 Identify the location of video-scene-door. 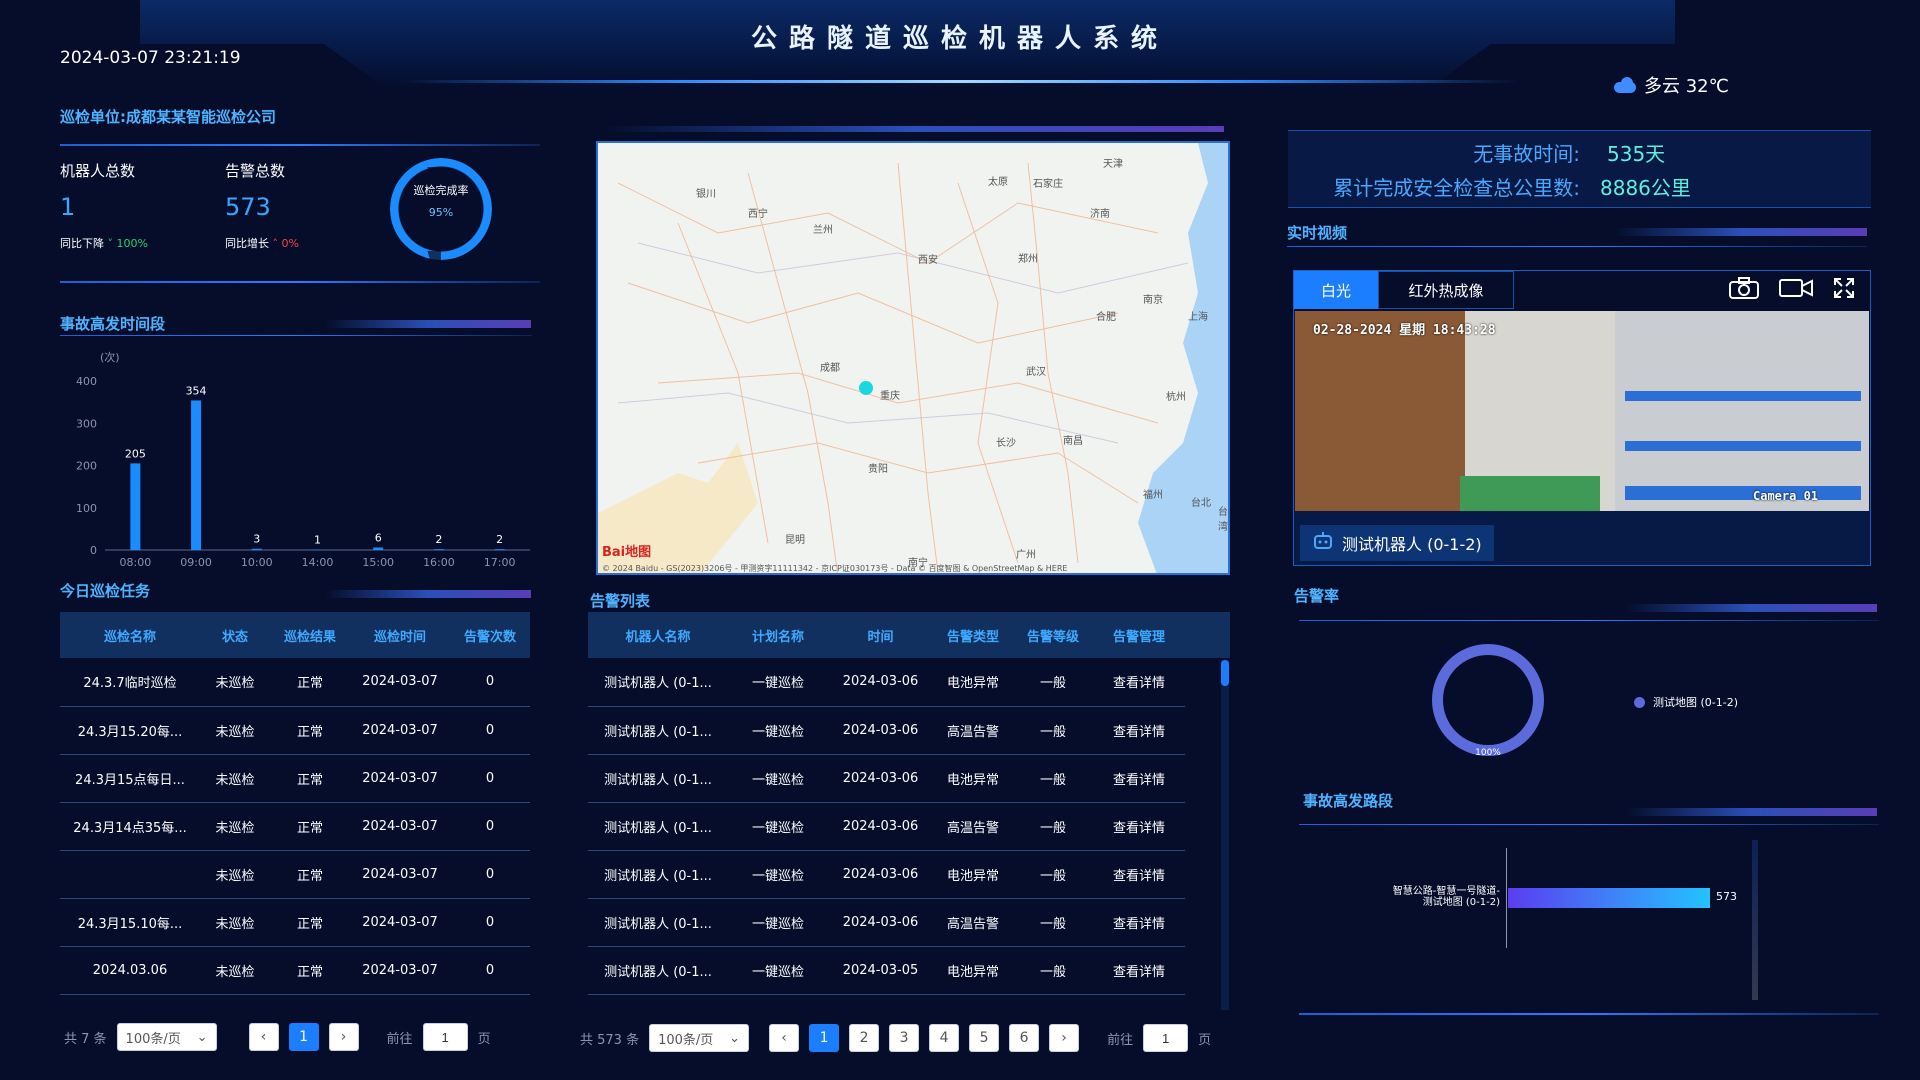
(1380, 411).